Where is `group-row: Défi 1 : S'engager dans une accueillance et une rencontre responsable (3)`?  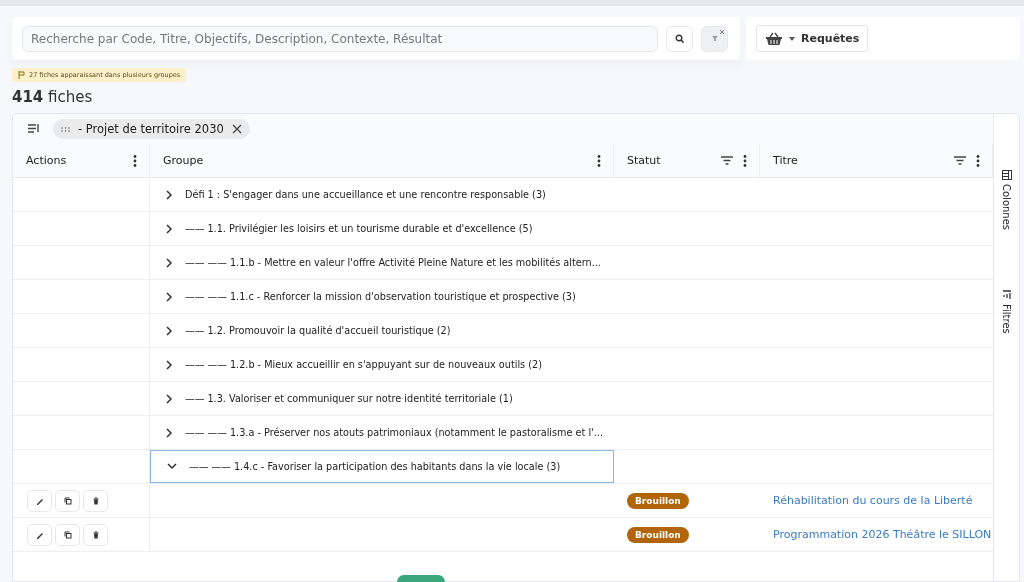
group-row: Défi 1 : S'engager dans une accueillance et une rencontre responsable (3) is located at coordinates (382, 194).